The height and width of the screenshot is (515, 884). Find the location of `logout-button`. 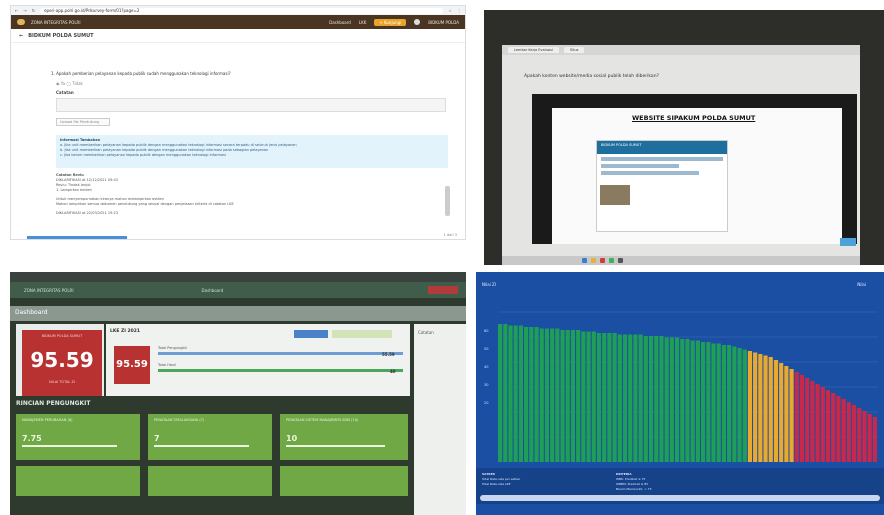

logout-button is located at coordinates (443, 290).